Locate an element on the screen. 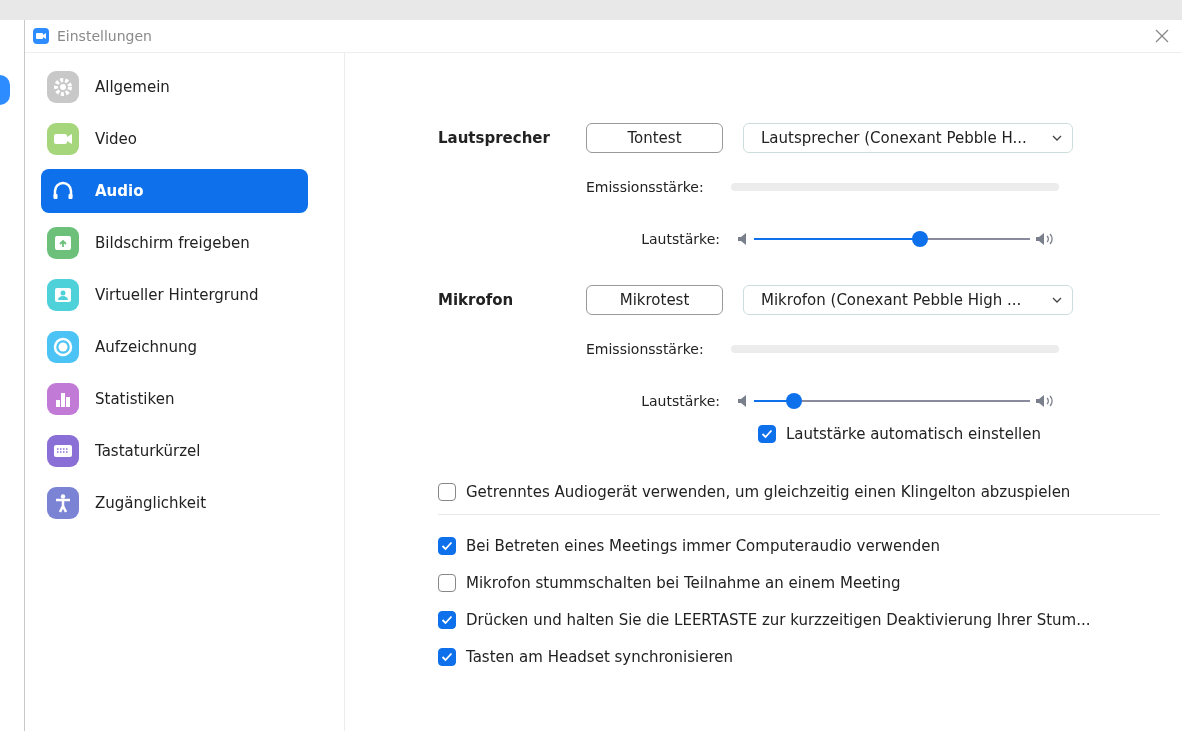 This screenshot has height=731, width=1182. record-icon is located at coordinates (63, 347).